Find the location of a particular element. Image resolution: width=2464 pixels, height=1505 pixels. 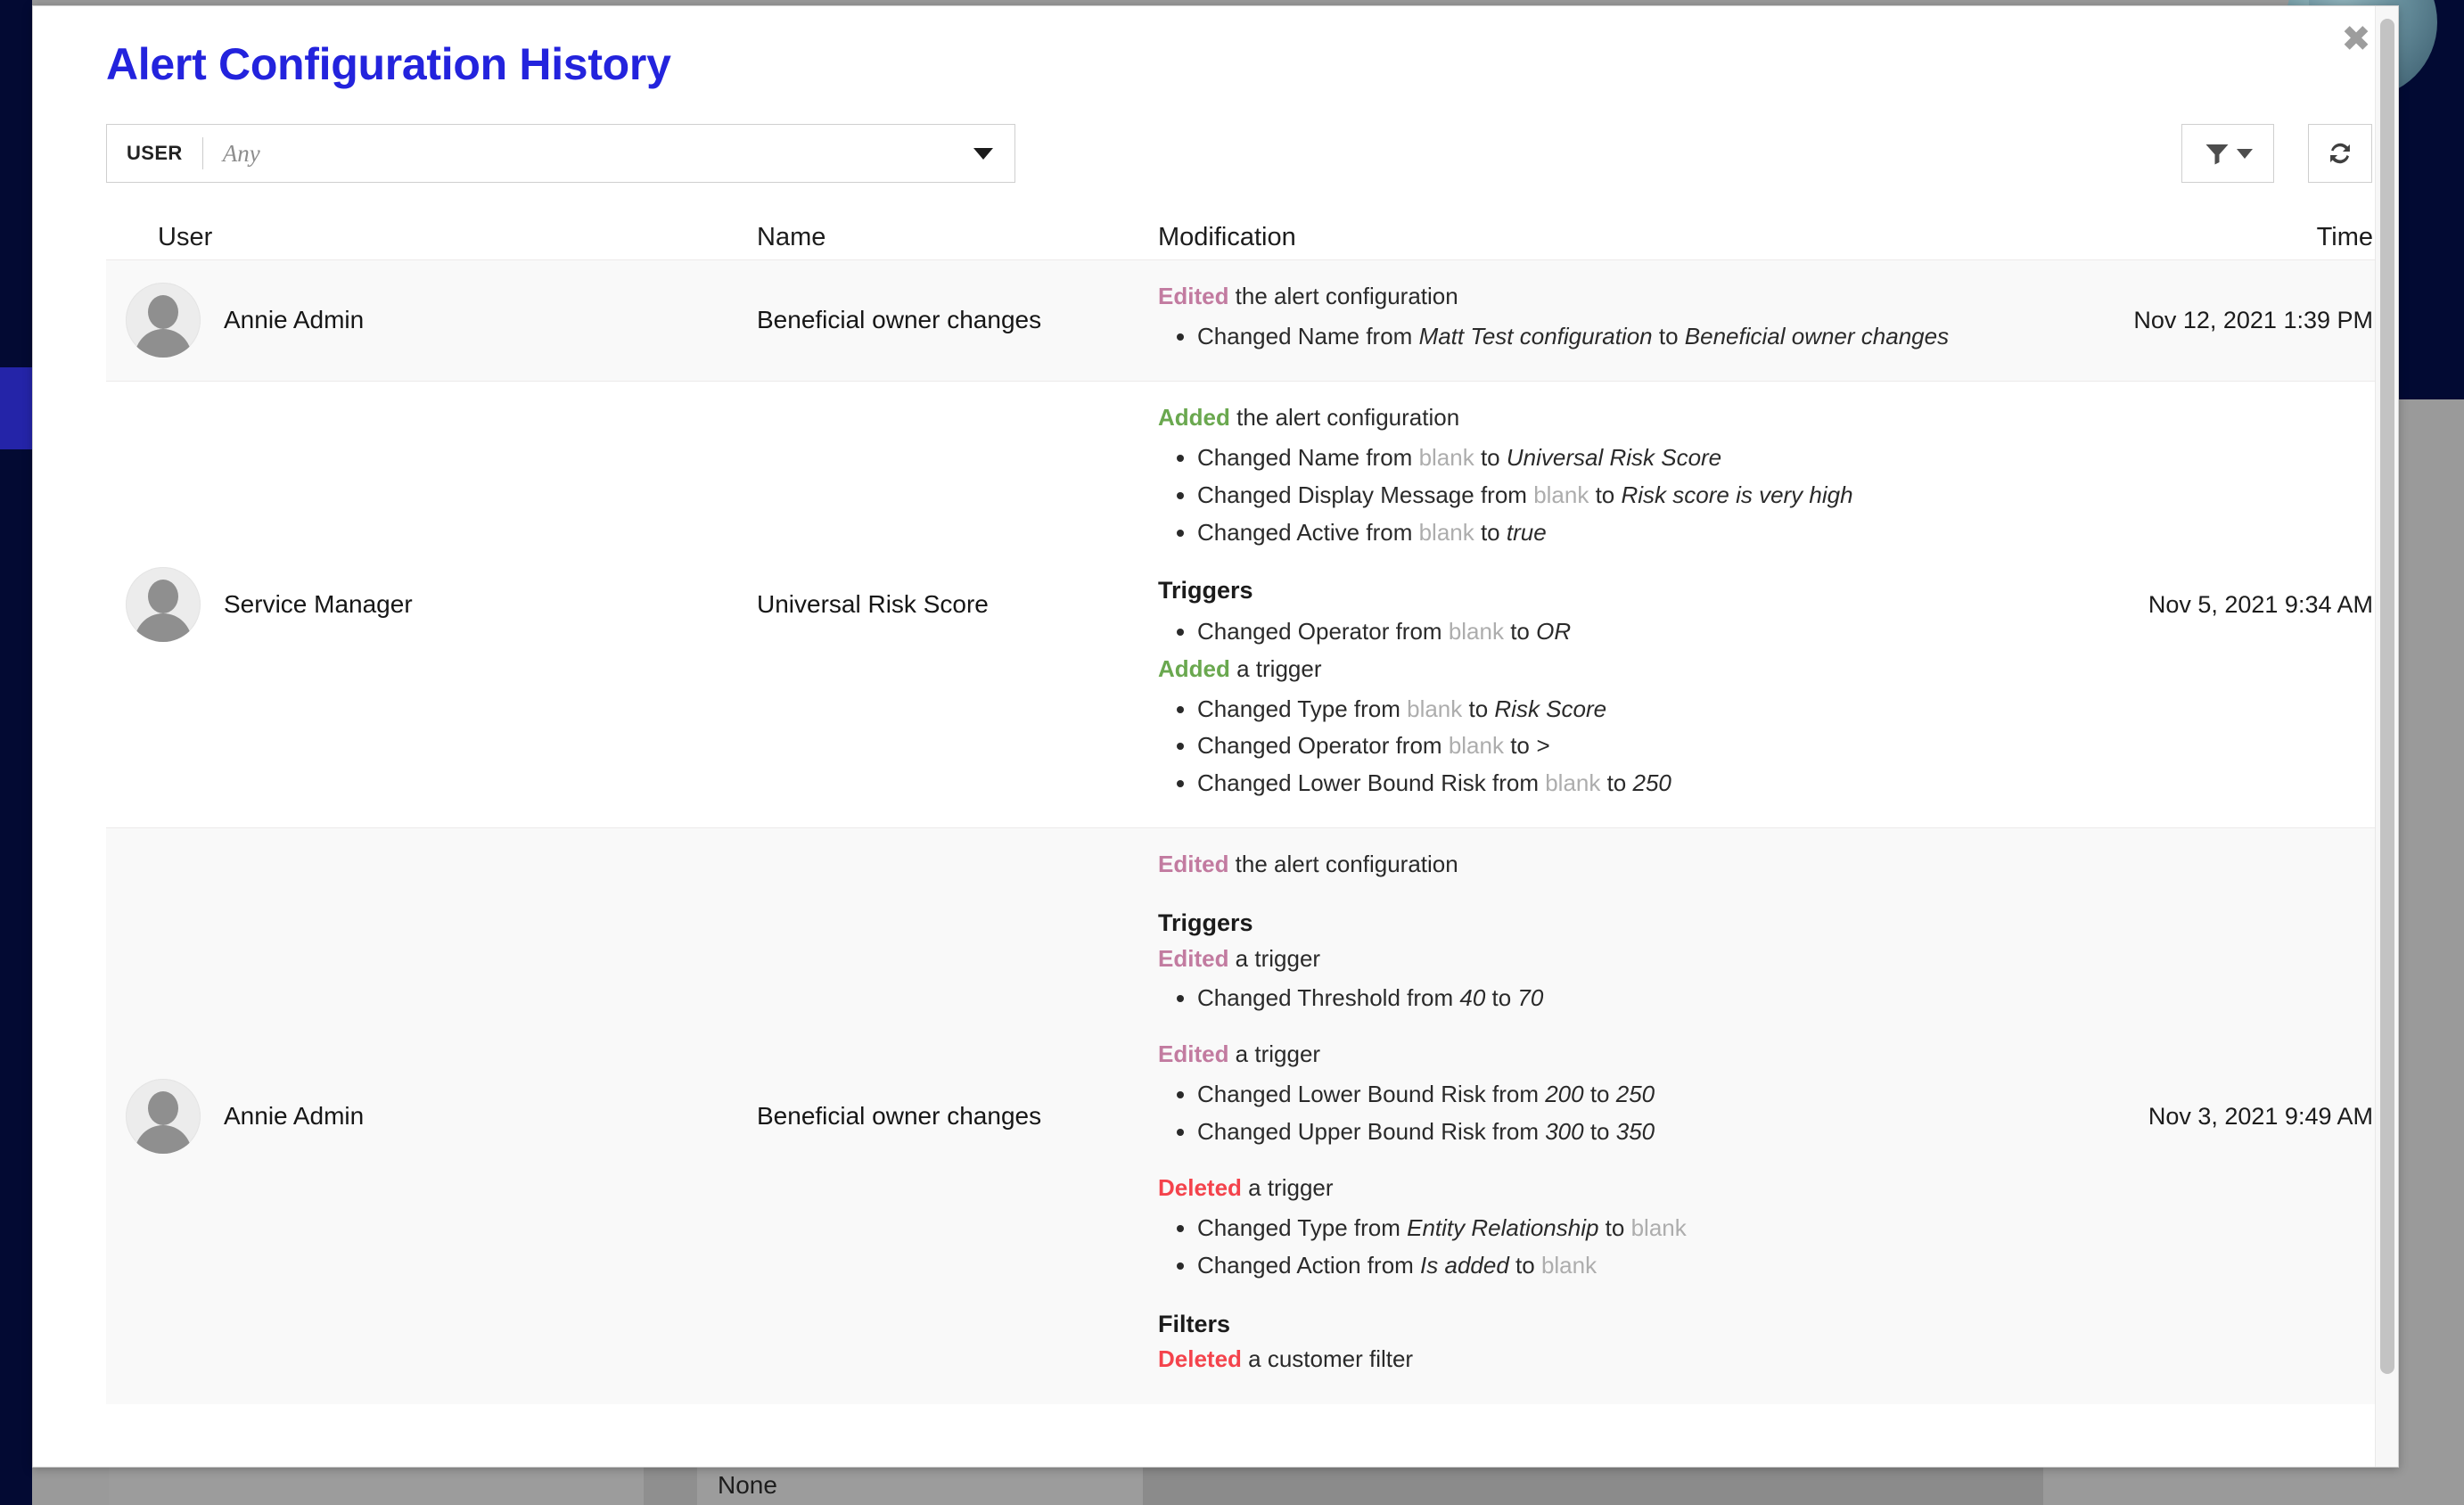

detail-prefix: Changed Upper Bound Risk from is located at coordinates (1371, 1132).